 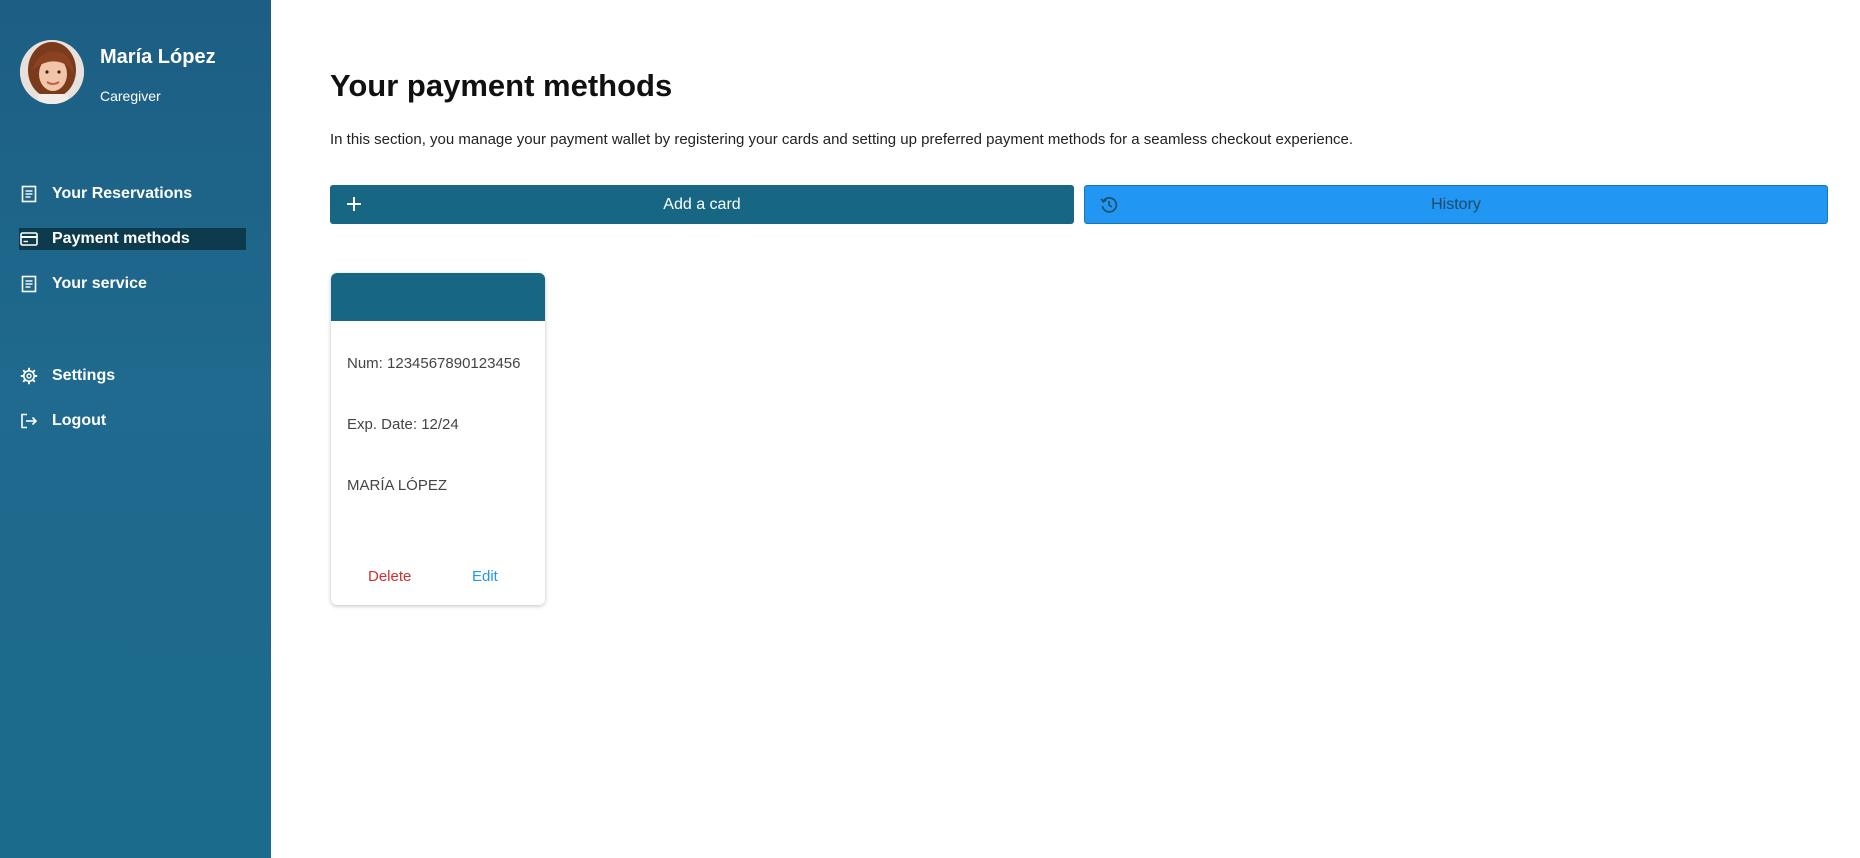 What do you see at coordinates (132, 421) in the screenshot?
I see `sidebar-item-logout: Logout` at bounding box center [132, 421].